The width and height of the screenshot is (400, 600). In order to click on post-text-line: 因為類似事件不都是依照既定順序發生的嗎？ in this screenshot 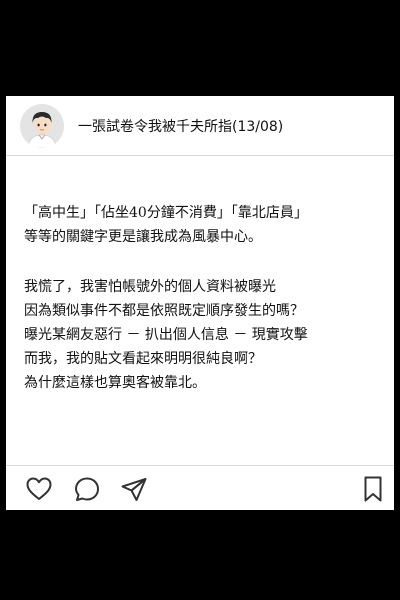, I will do `click(164, 311)`.